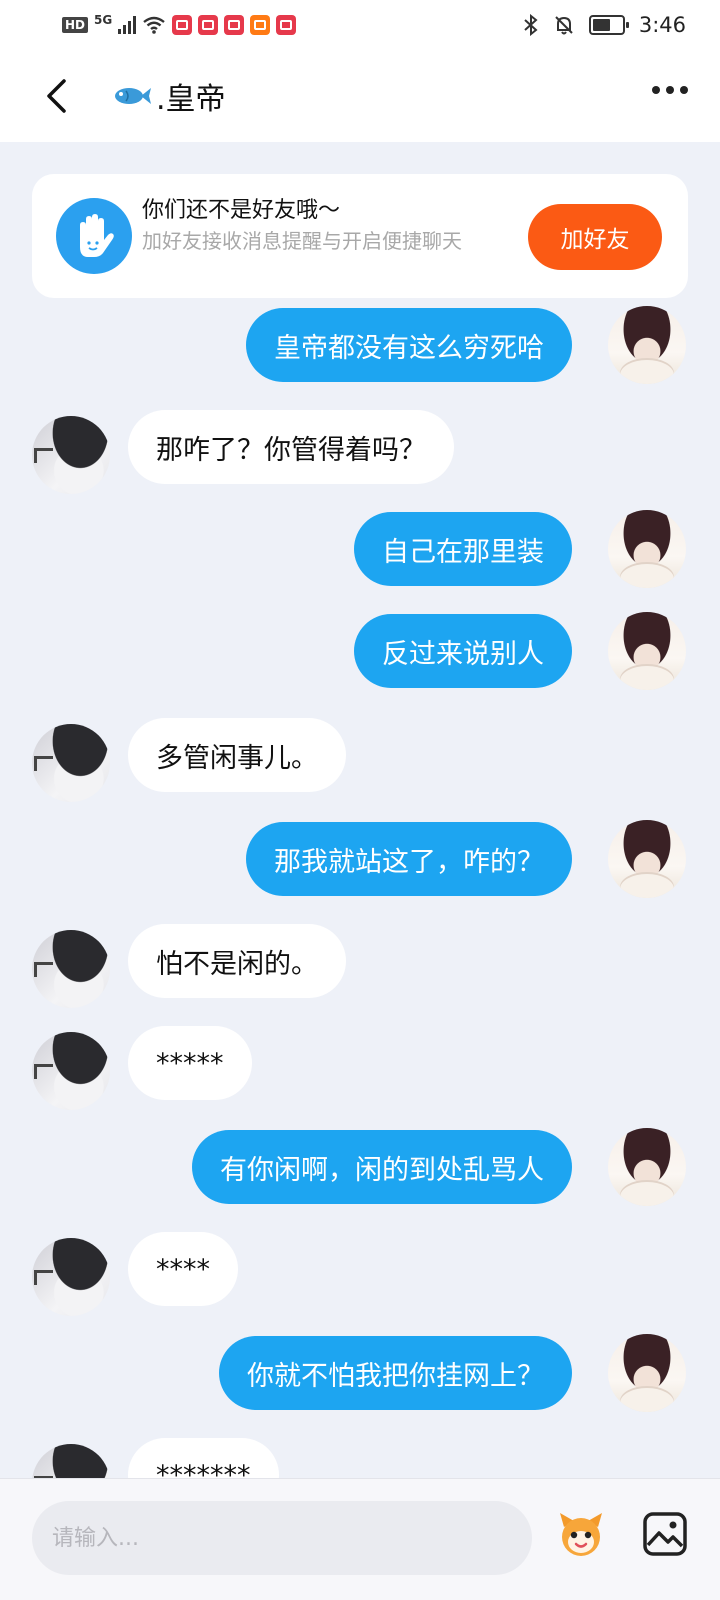  What do you see at coordinates (291, 447) in the screenshot?
I see `message-bubble-incoming: 那咋了？你管得着吗？` at bounding box center [291, 447].